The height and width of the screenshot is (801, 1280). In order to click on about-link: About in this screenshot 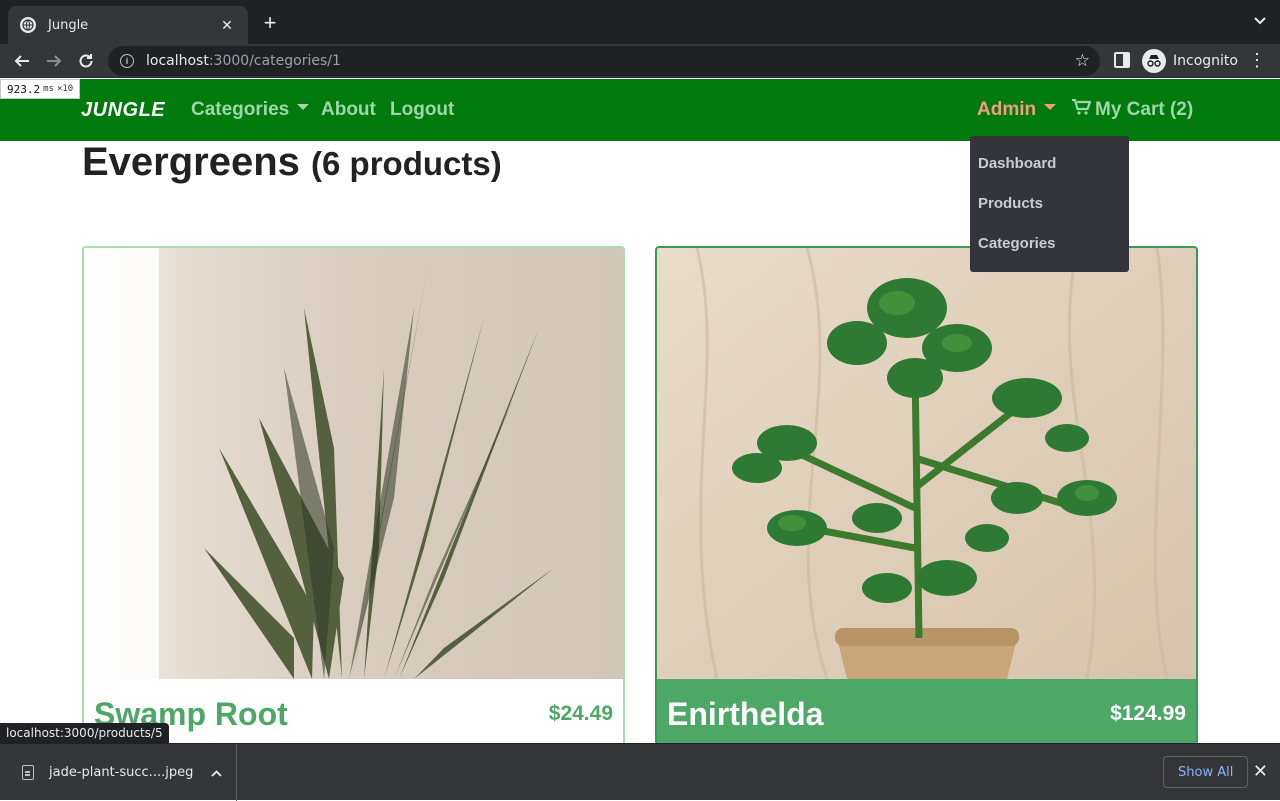, I will do `click(348, 110)`.